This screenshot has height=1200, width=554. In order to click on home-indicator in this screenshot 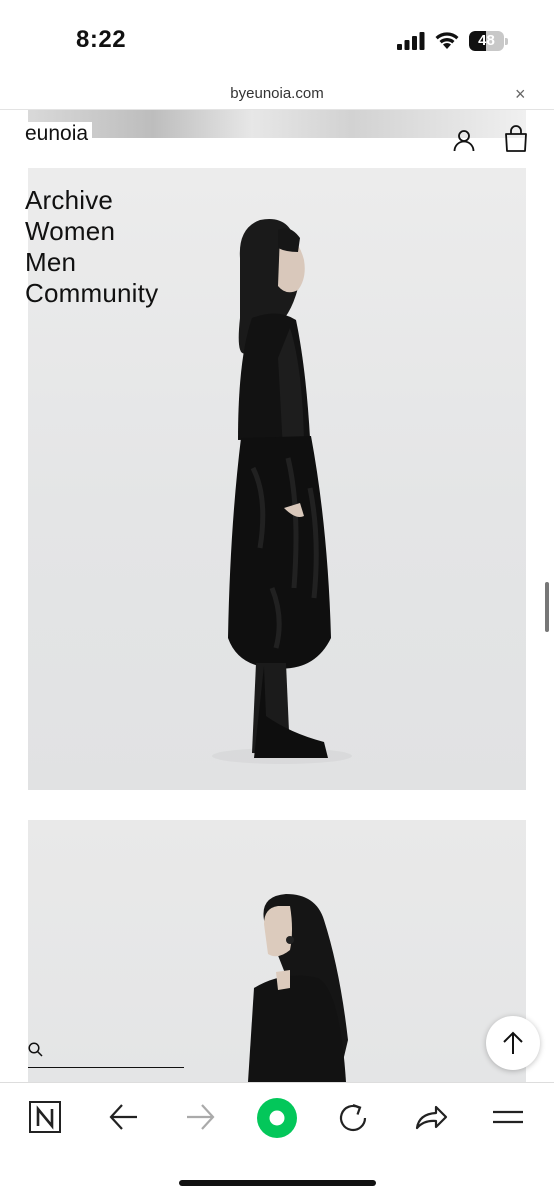, I will do `click(277, 1183)`.